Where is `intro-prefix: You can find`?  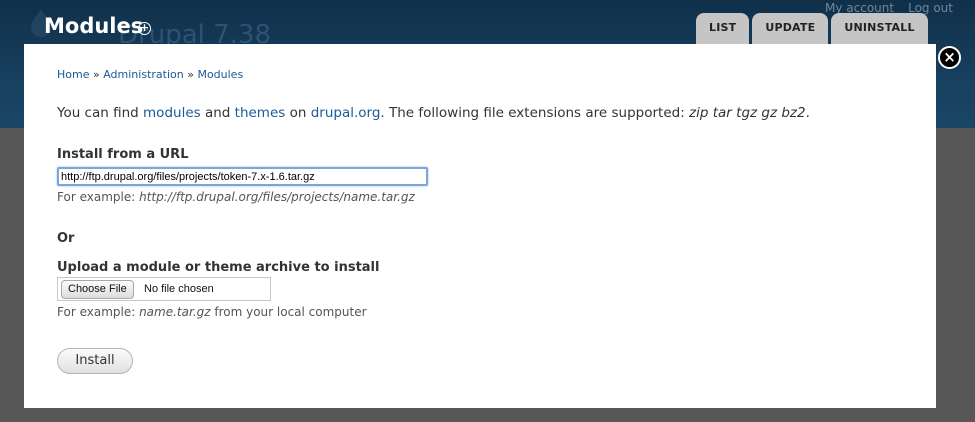
intro-prefix: You can find is located at coordinates (100, 113).